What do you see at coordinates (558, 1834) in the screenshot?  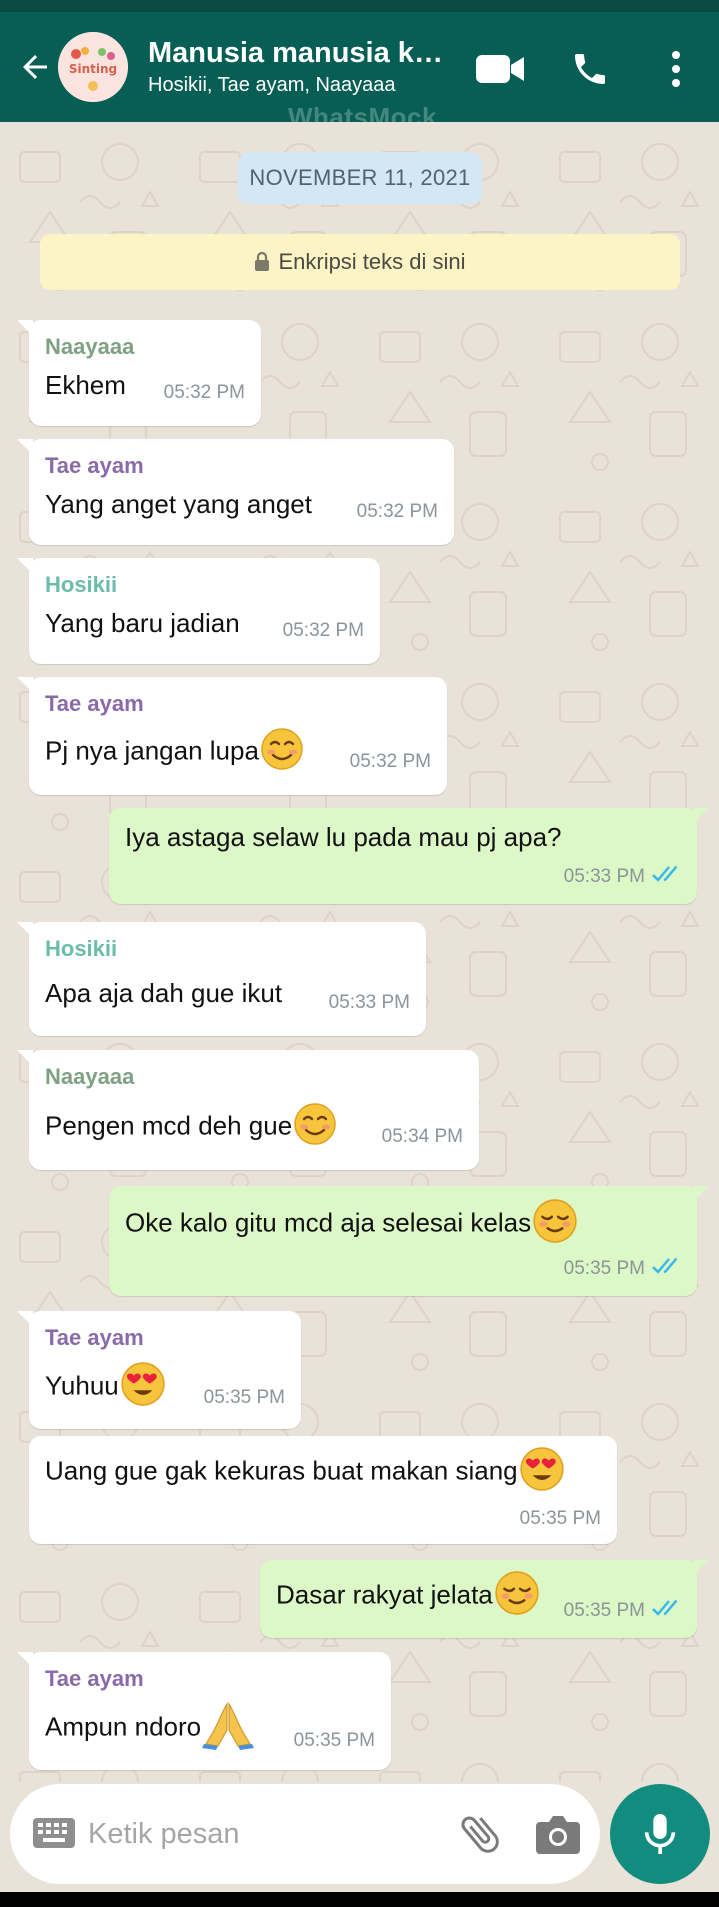 I see `camera-icon` at bounding box center [558, 1834].